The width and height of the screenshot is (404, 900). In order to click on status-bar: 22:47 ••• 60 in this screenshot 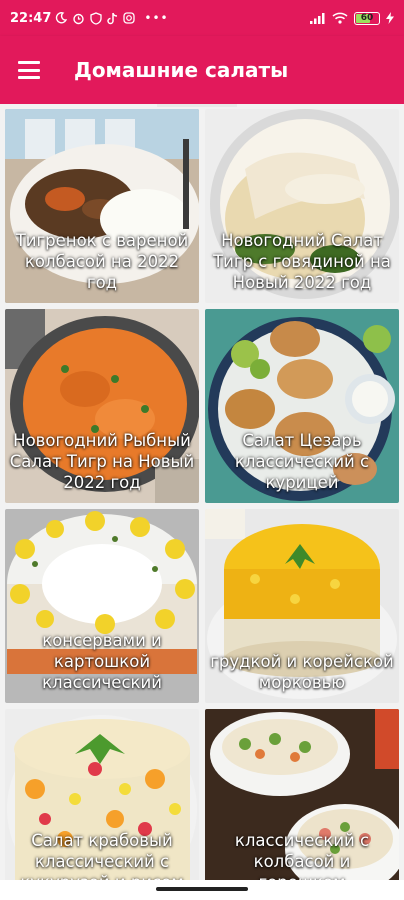, I will do `click(202, 18)`.